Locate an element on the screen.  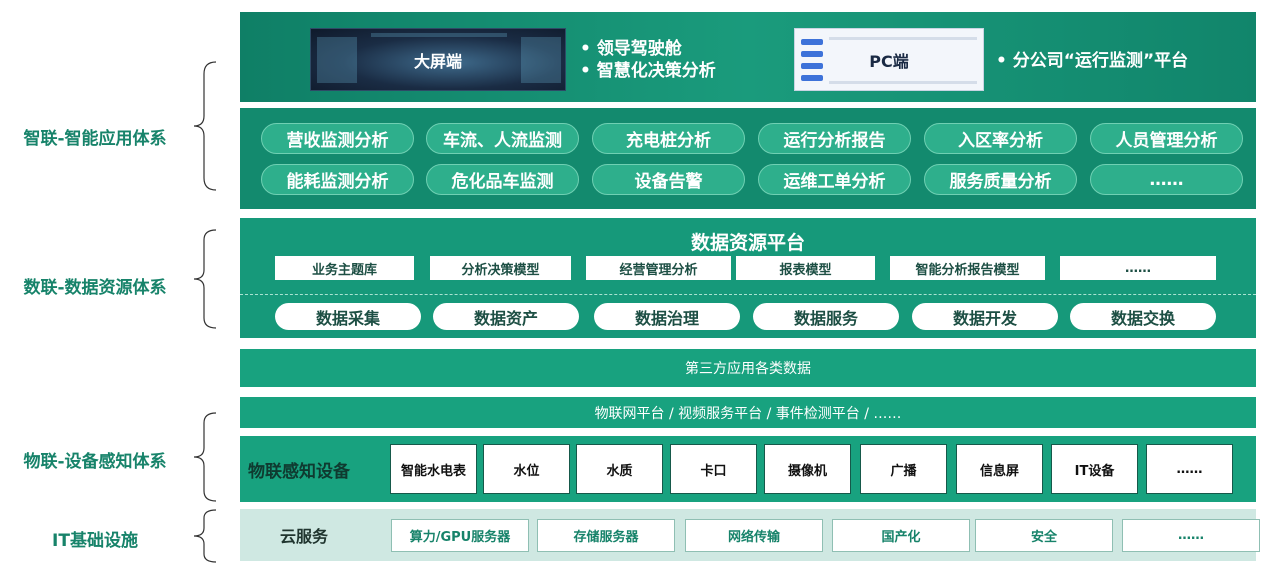
label-iot-system: 物联-设备感知体系 is located at coordinates (95, 462).